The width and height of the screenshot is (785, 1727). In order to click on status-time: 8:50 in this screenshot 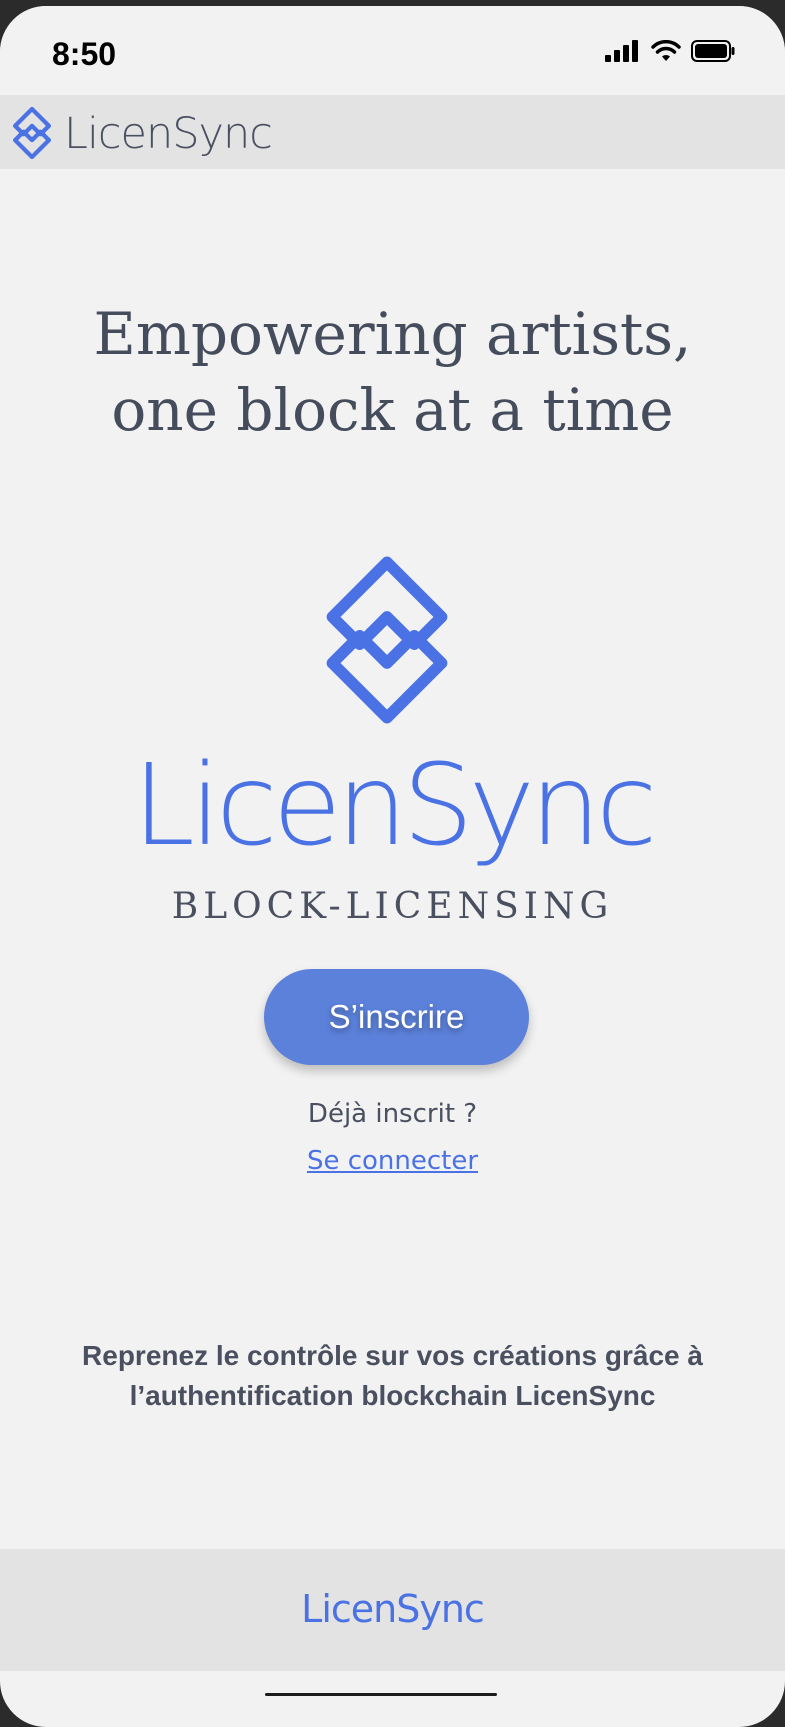, I will do `click(84, 54)`.